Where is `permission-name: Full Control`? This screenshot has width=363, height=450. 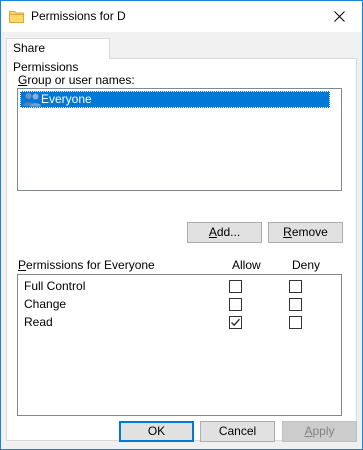
permission-name: Full Control is located at coordinates (54, 286).